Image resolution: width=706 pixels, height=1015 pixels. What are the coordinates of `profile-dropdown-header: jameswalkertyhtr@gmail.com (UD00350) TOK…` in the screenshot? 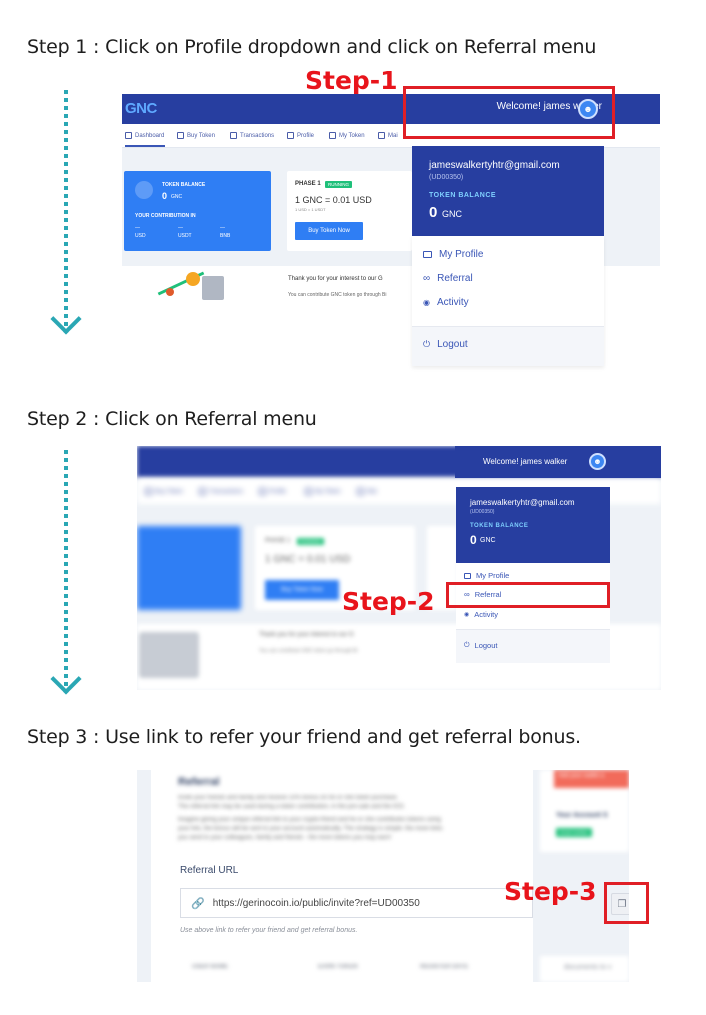 It's located at (533, 525).